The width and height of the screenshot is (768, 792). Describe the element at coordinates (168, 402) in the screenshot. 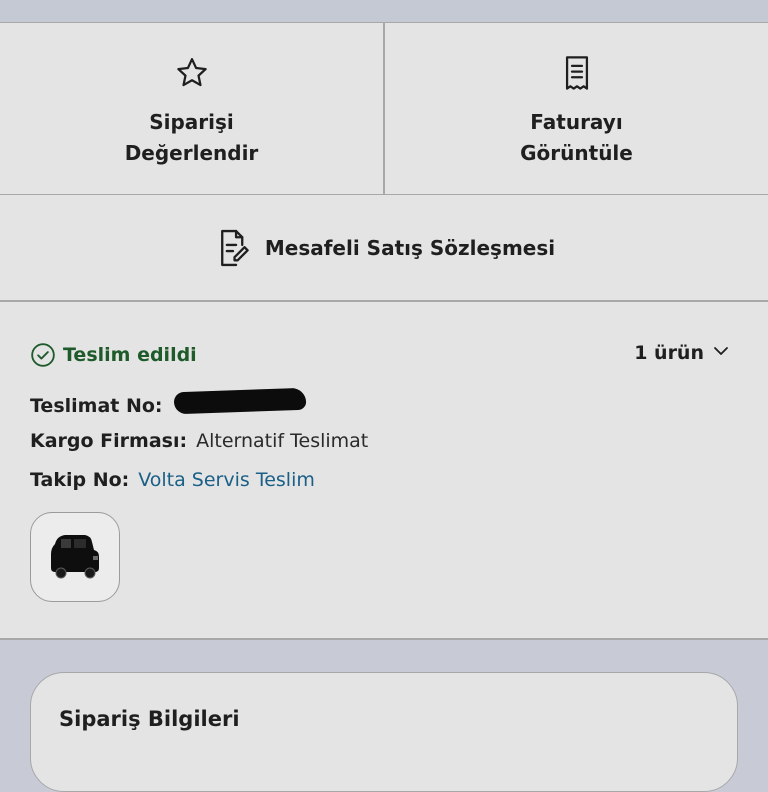

I see `delivery-no-row: Teslimat No:` at that location.